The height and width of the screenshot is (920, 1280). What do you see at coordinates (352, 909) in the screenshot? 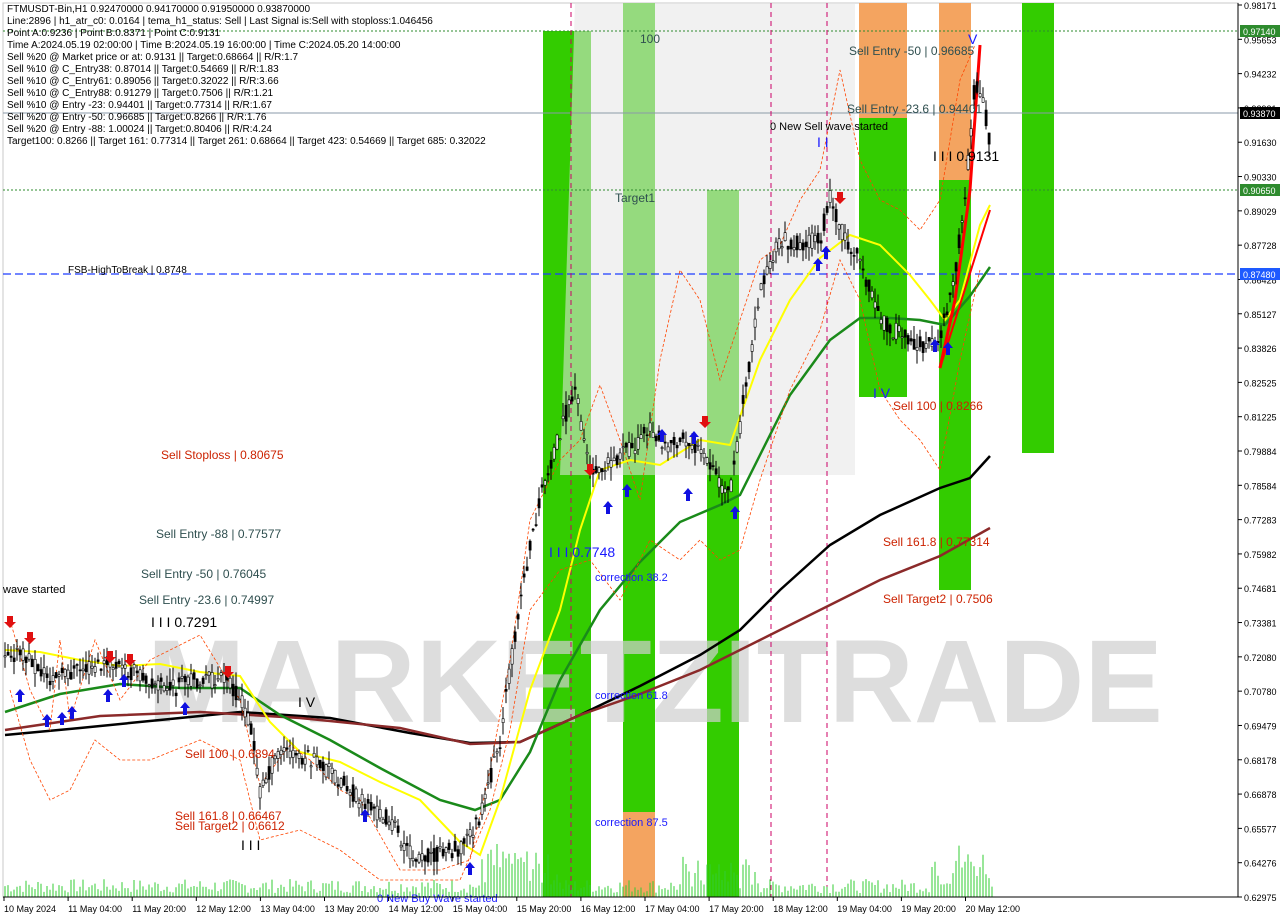
I see `time-tick-label: 13 May 20:00` at bounding box center [352, 909].